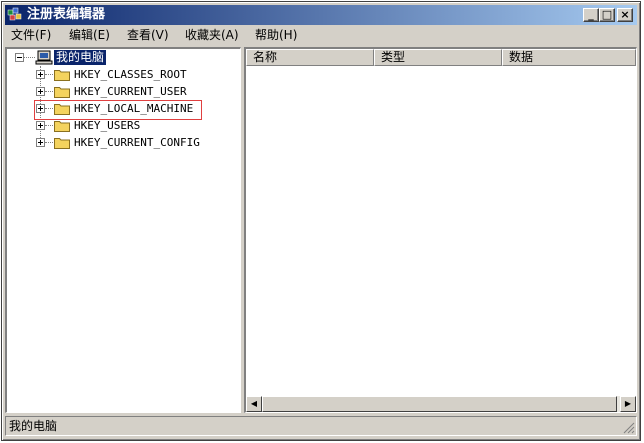  Describe the element at coordinates (276, 35) in the screenshot. I see `menu-help: 帮助(H)` at that location.